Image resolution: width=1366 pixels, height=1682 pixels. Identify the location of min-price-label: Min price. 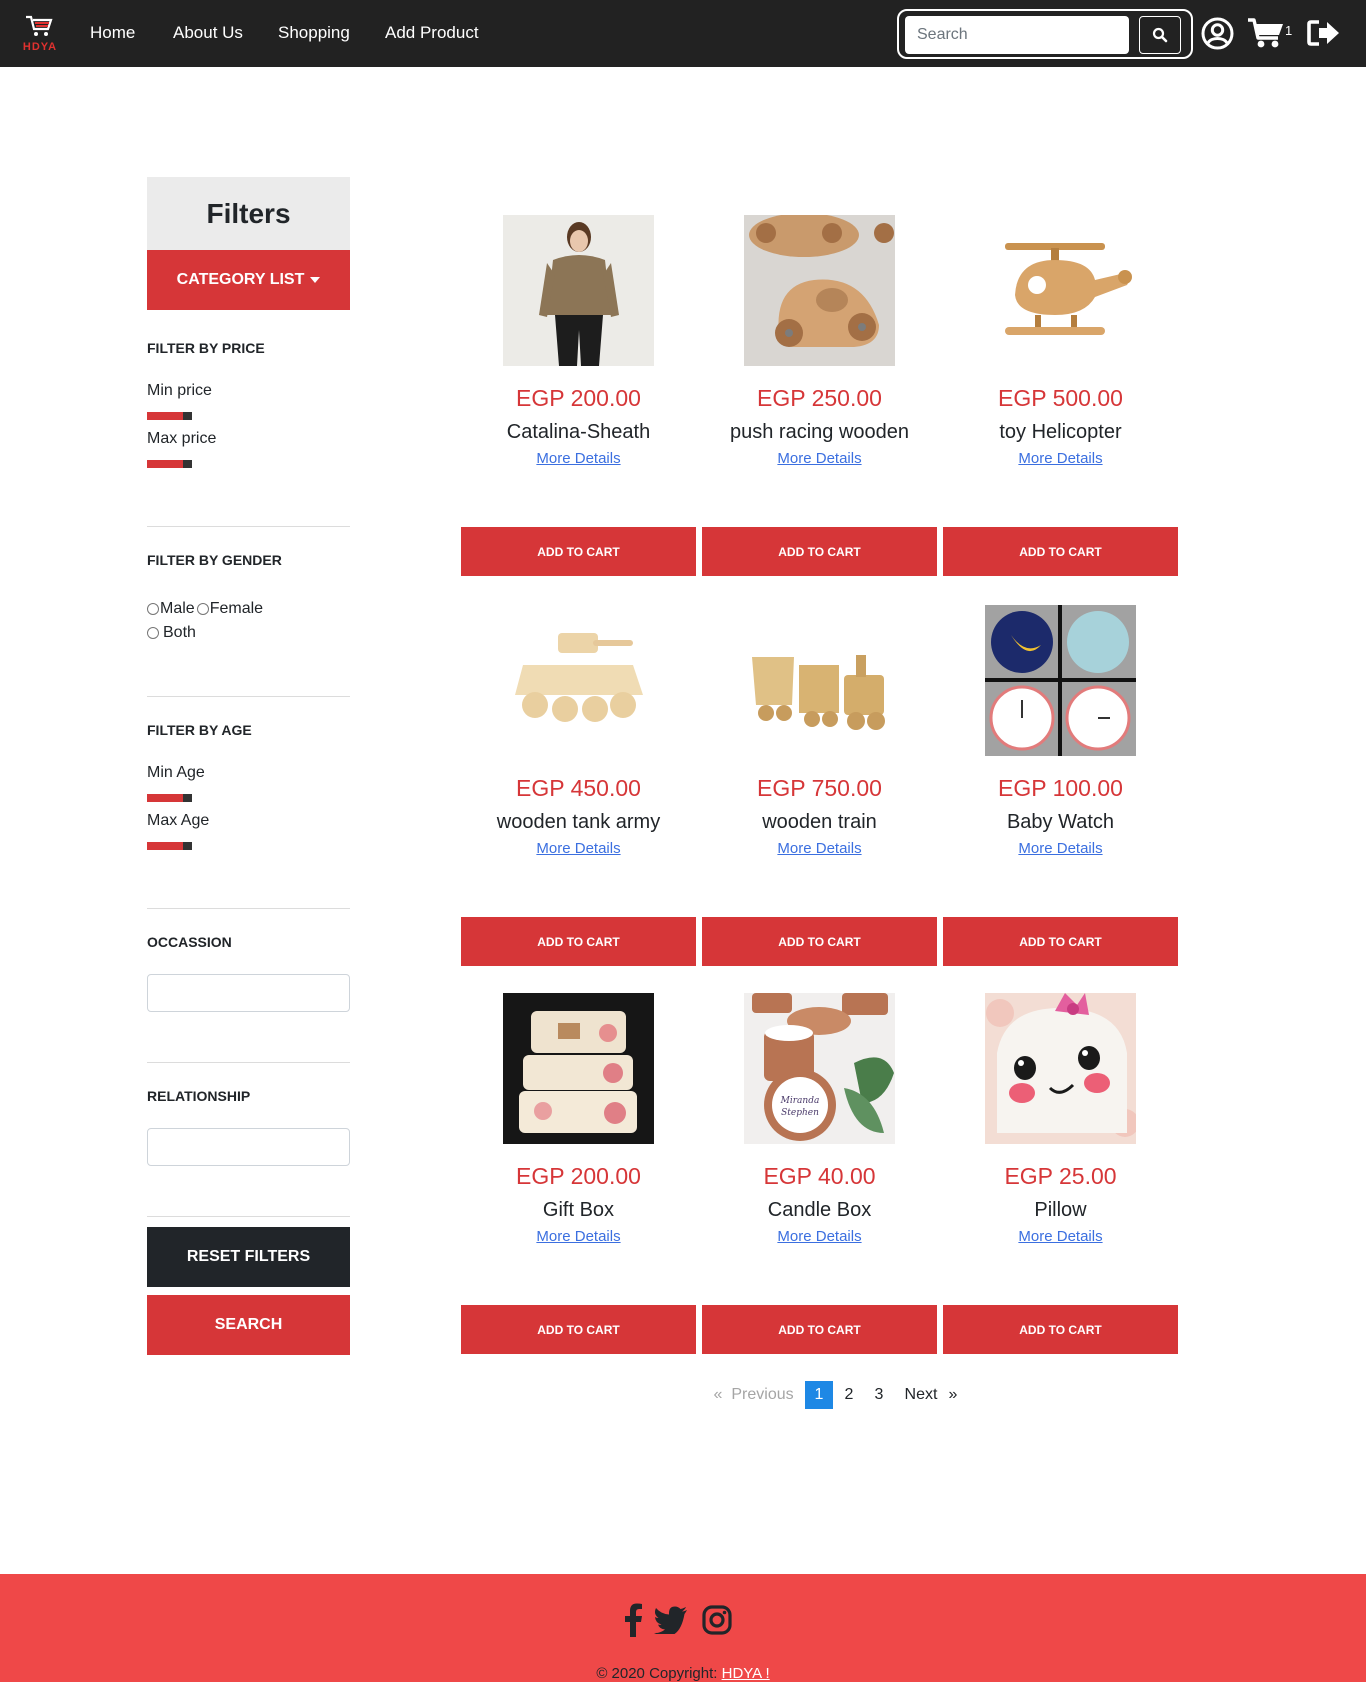
(179, 390).